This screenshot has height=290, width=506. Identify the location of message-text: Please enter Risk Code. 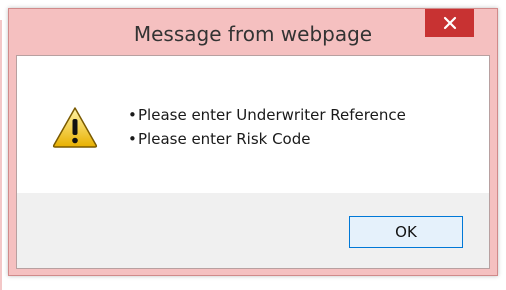
(224, 139).